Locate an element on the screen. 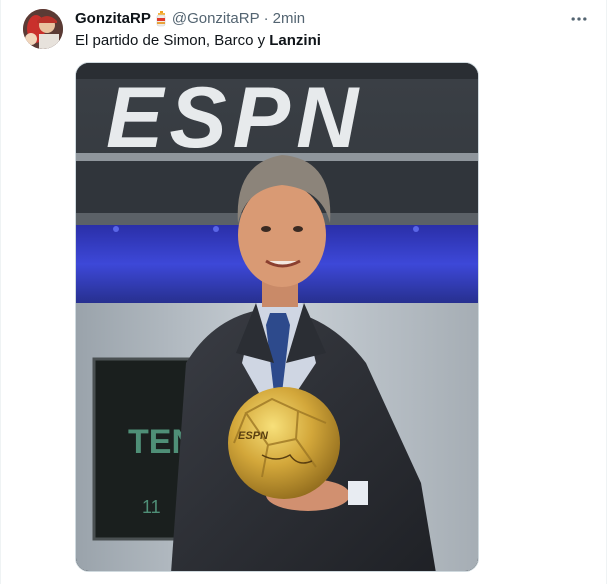 This screenshot has height=584, width=607. more-options-button is located at coordinates (579, 19).